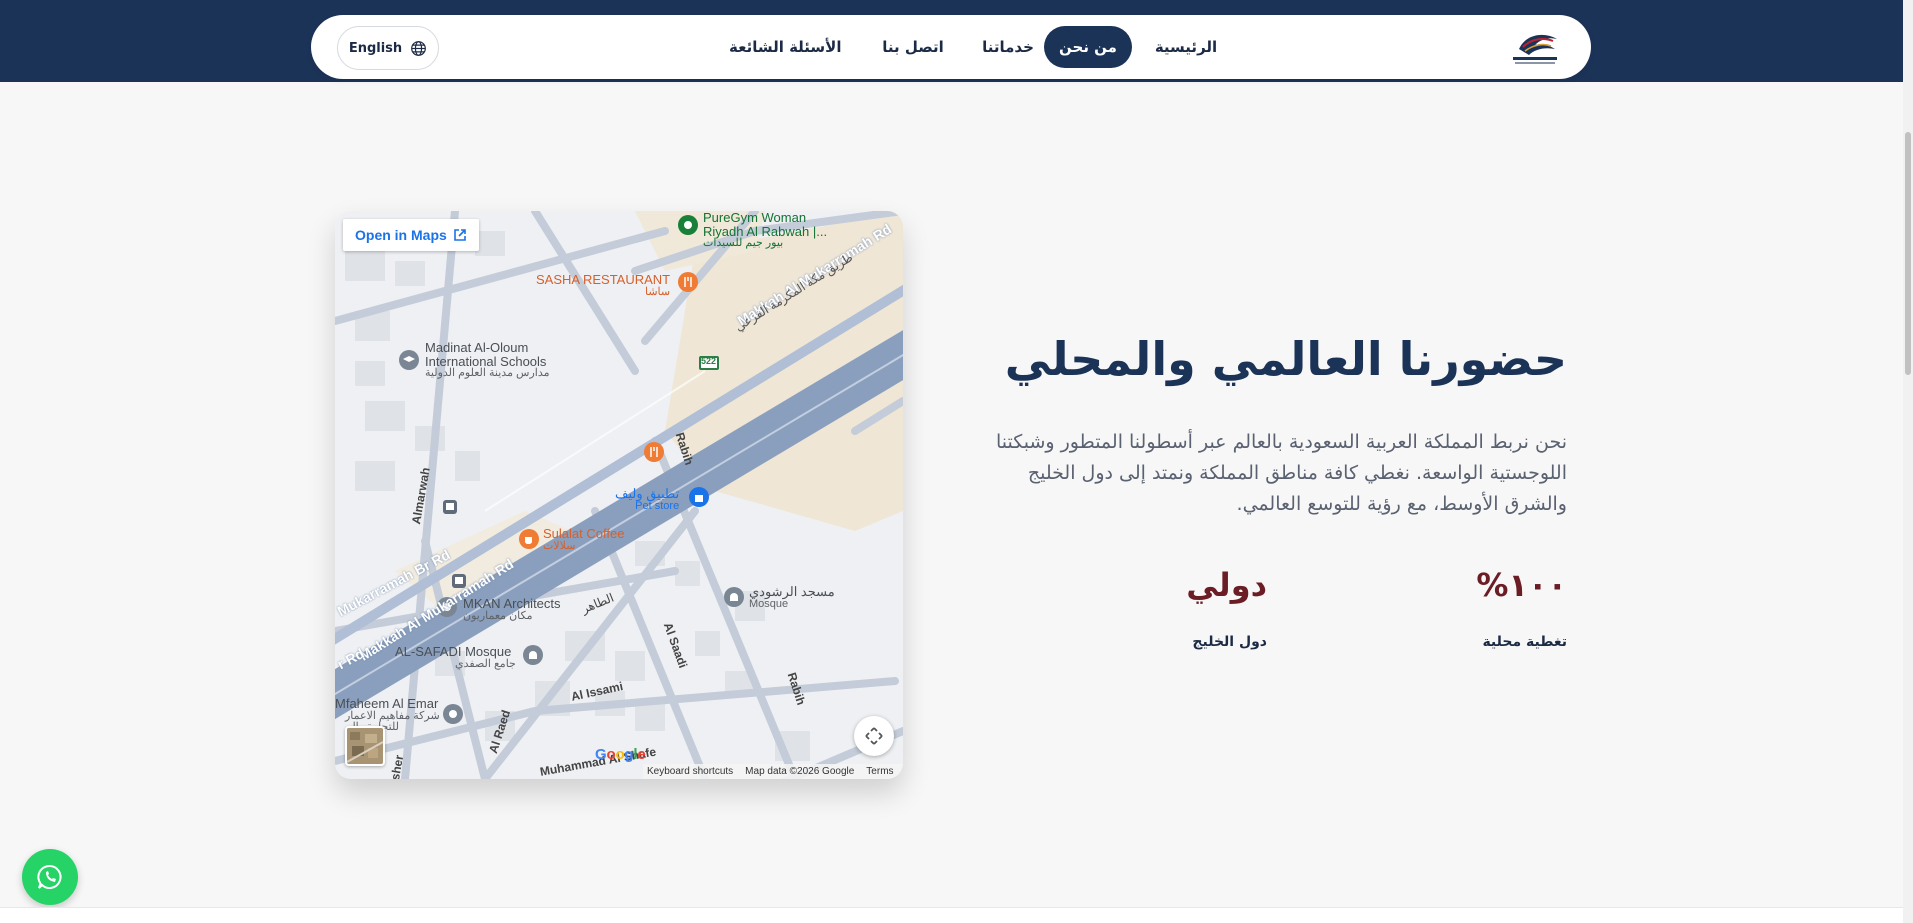 The image size is (1913, 923). I want to click on fullscreen-button, so click(874, 736).